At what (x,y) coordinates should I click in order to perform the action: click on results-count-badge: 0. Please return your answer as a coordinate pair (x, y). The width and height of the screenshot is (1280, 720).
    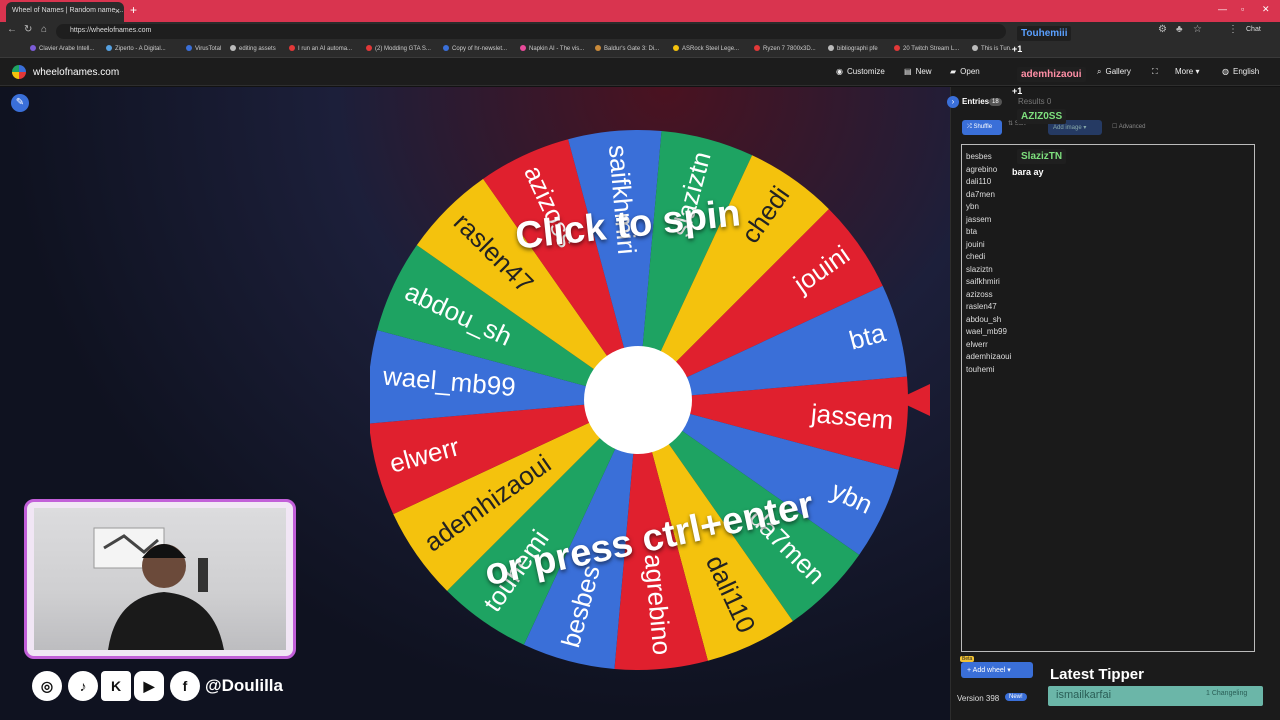
    Looking at the image, I should click on (1049, 101).